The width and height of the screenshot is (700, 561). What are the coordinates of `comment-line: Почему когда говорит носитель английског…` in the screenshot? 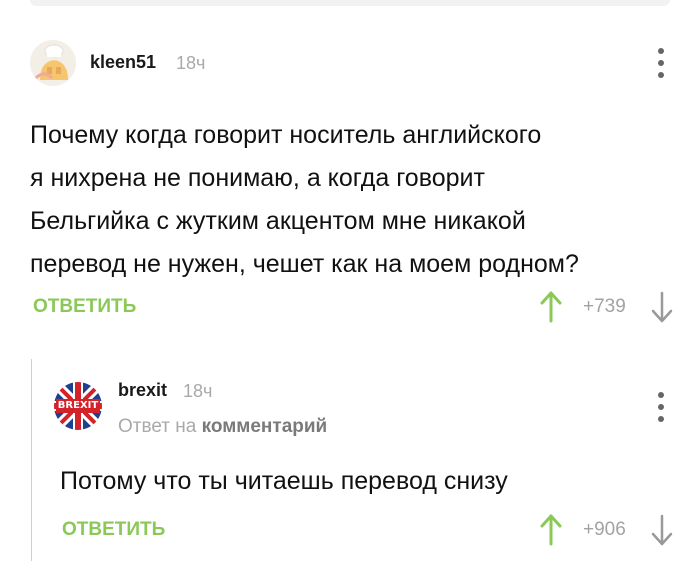 It's located at (286, 135).